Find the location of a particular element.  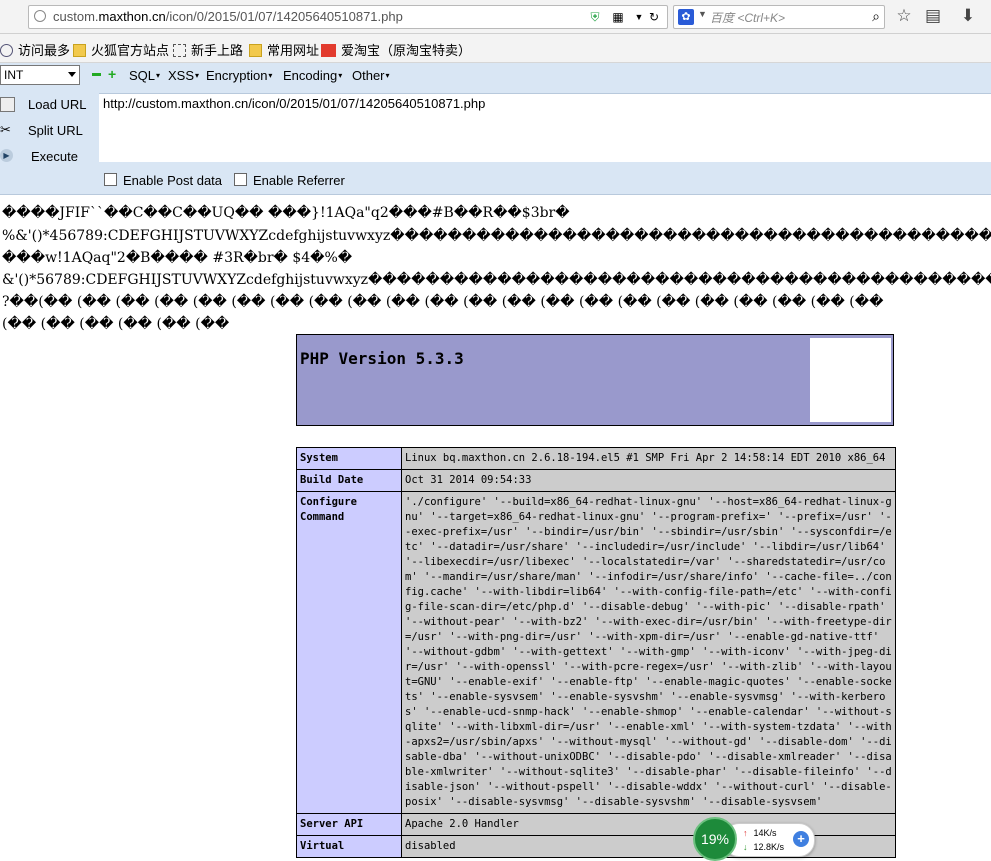

search-icon: ⌕ is located at coordinates (876, 16).